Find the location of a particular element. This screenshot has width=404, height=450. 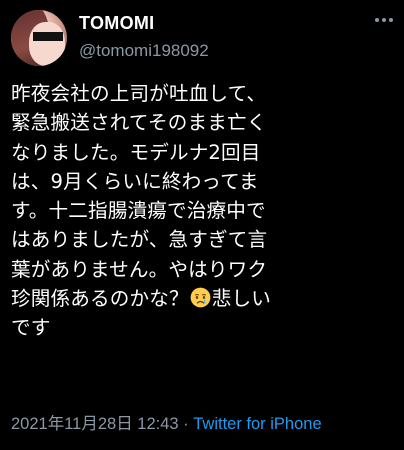

avatar-face is located at coordinates (47, 44).